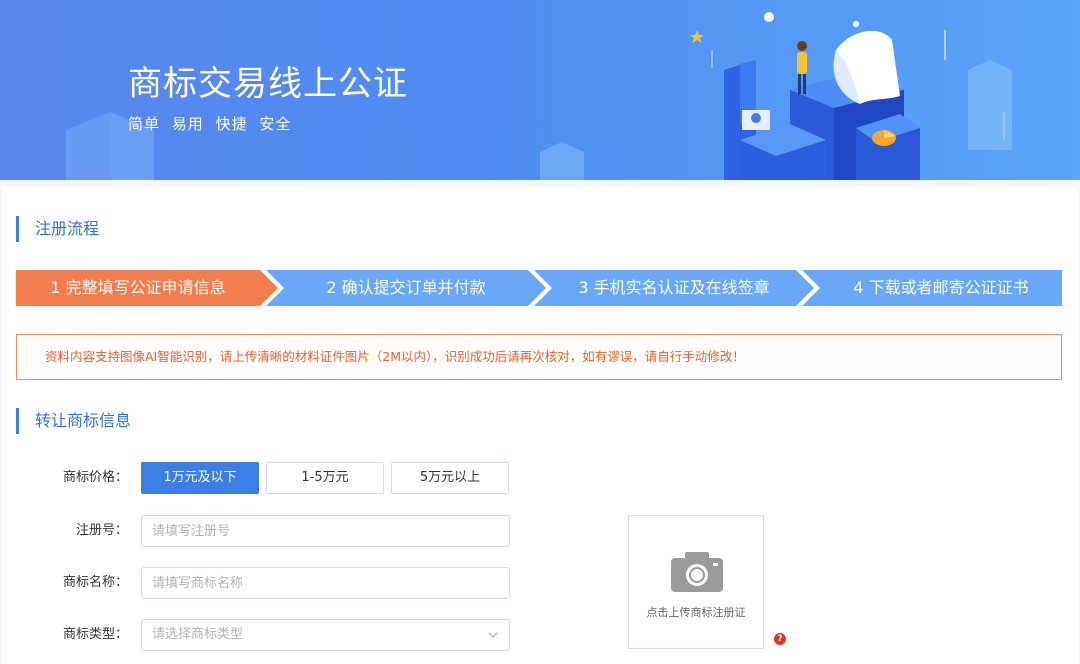 The image size is (1080, 664). What do you see at coordinates (780, 639) in the screenshot?
I see `help-icon: ?` at bounding box center [780, 639].